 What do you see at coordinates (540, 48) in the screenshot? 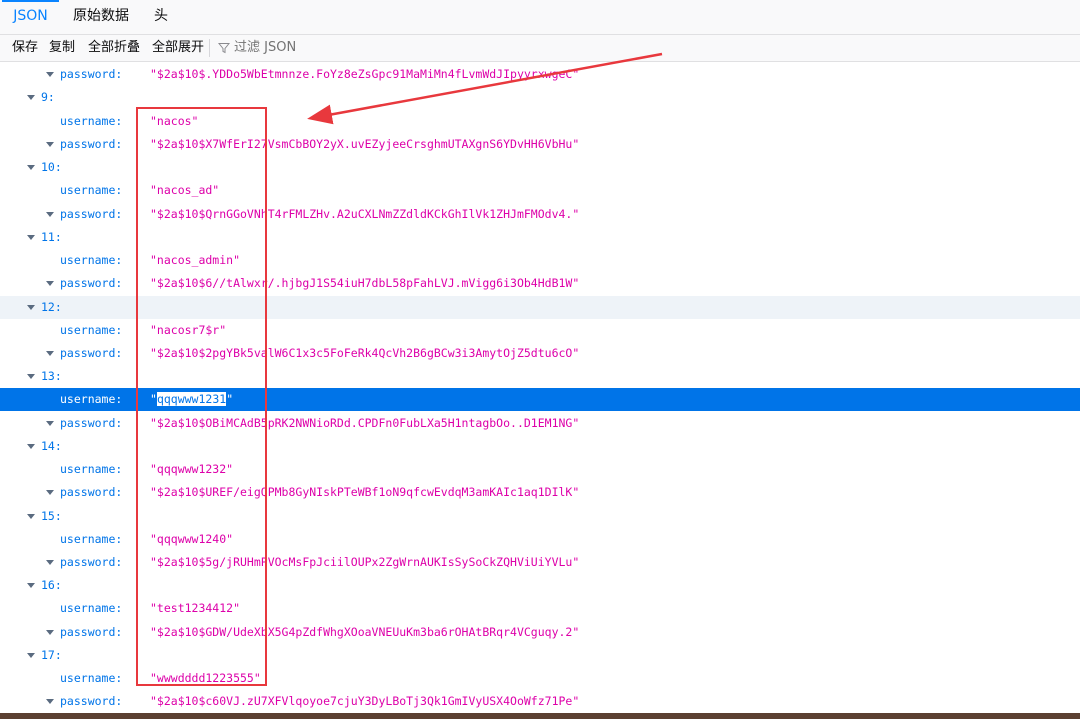
I see `toolbar: 保存 复制 全部折叠 全部展开 过滤 JSON` at bounding box center [540, 48].